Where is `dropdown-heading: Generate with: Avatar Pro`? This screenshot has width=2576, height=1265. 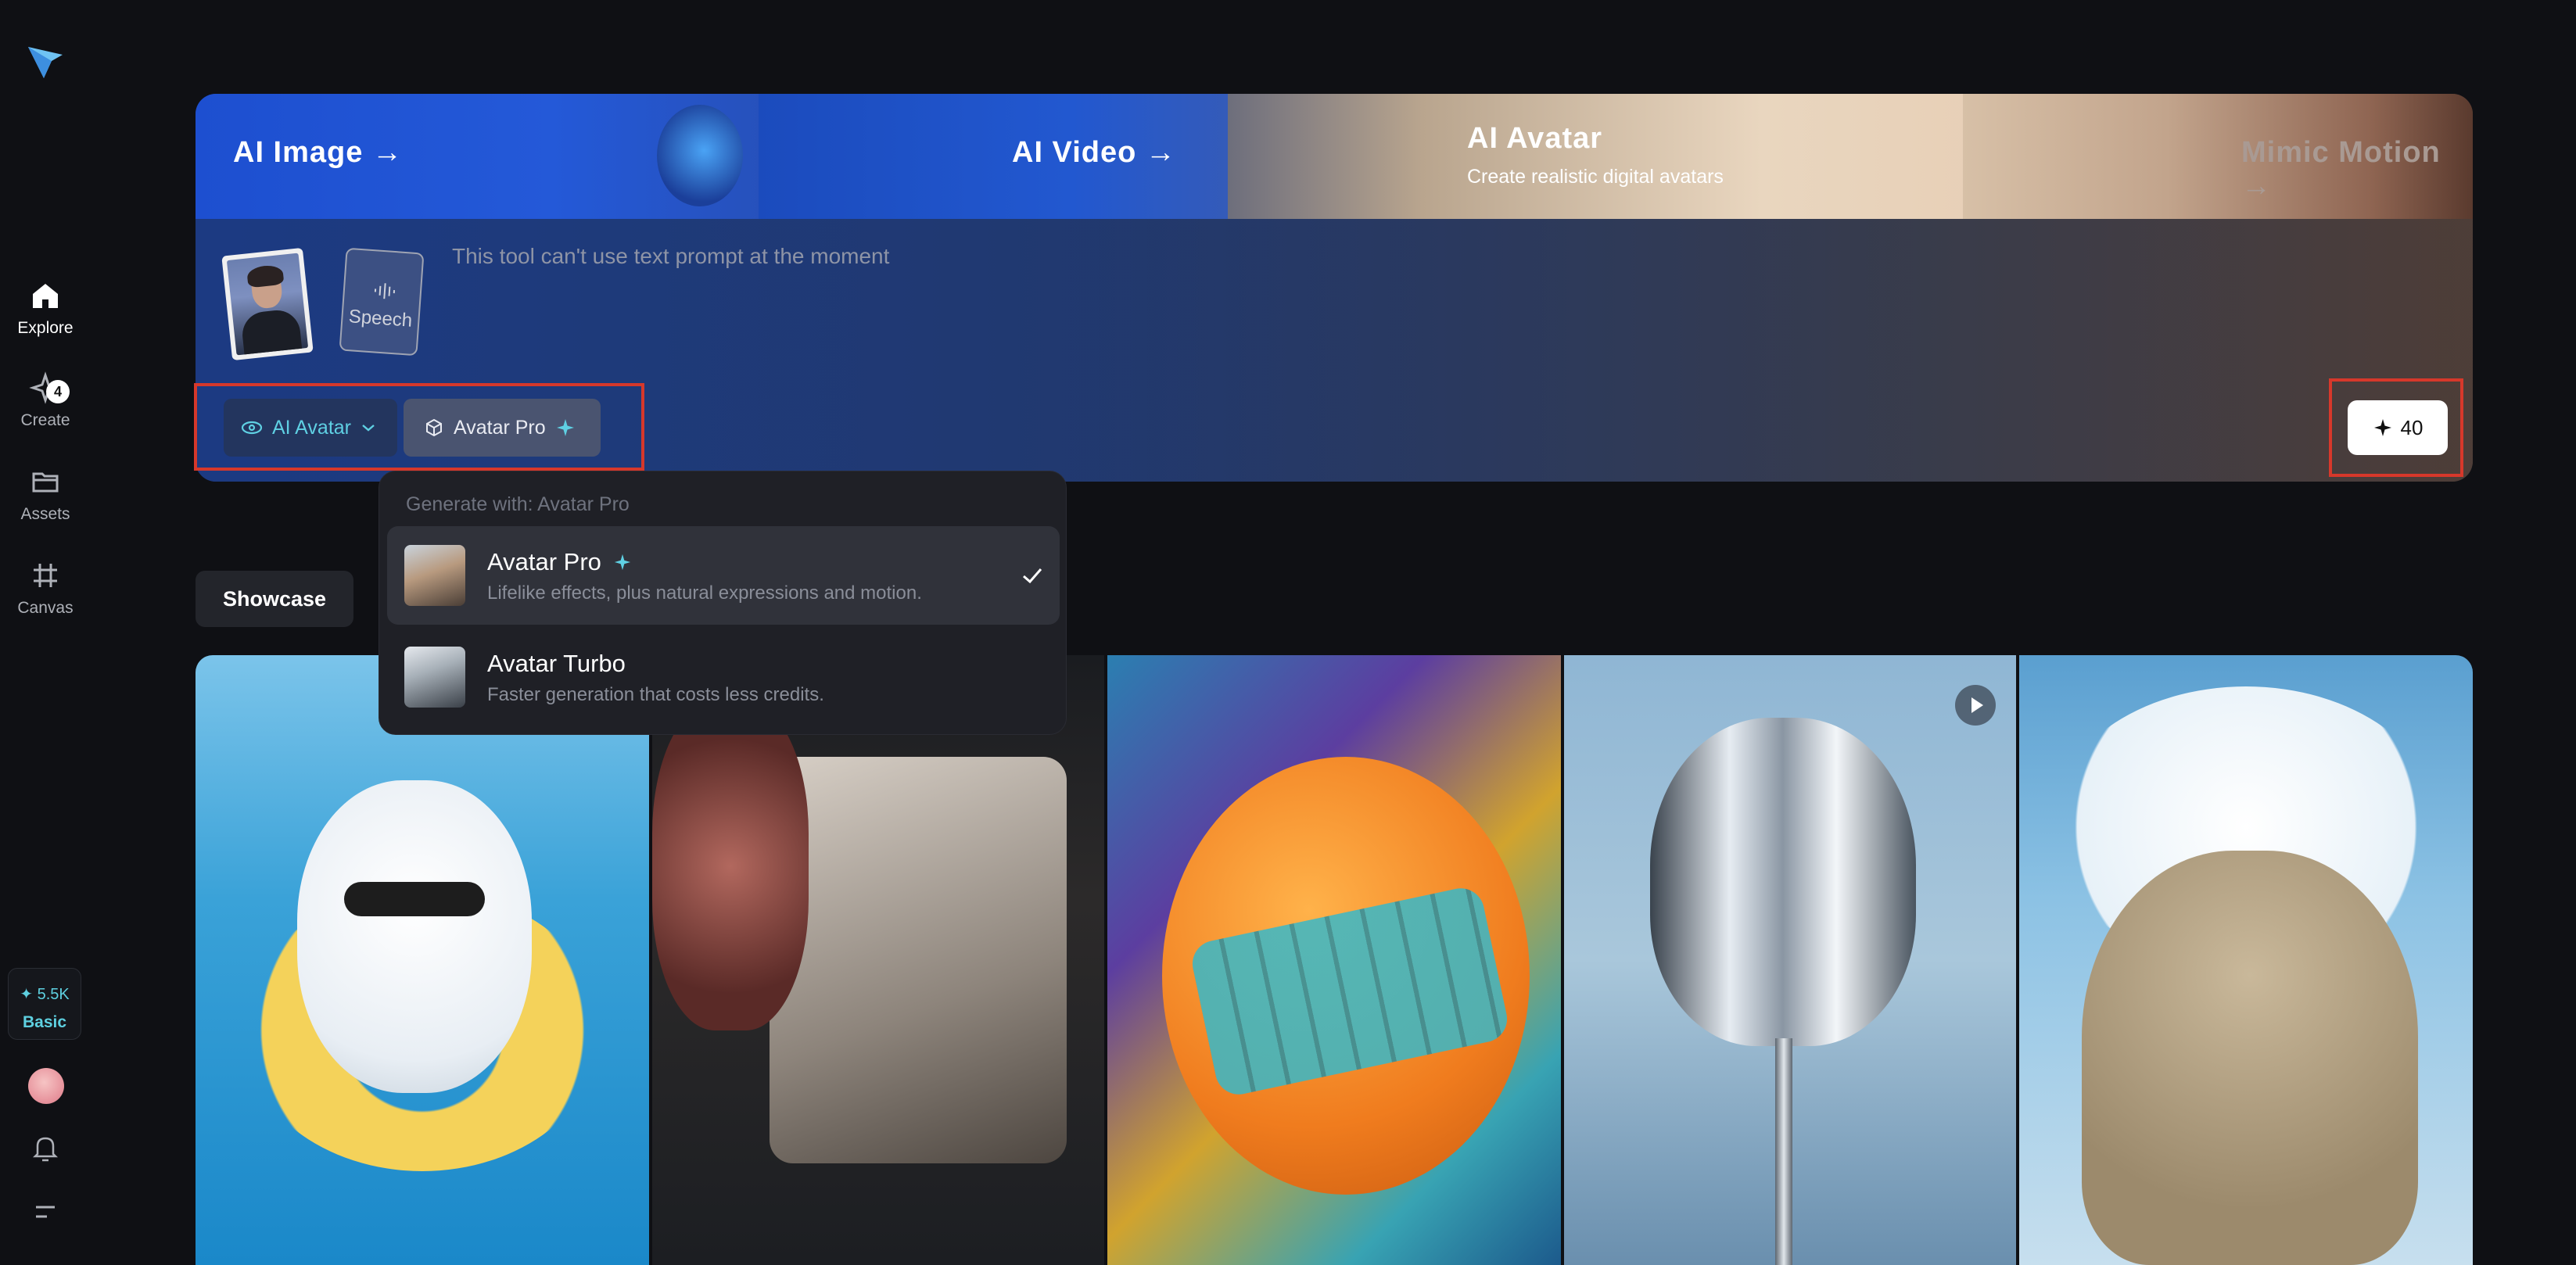 dropdown-heading: Generate with: Avatar Pro is located at coordinates (518, 504).